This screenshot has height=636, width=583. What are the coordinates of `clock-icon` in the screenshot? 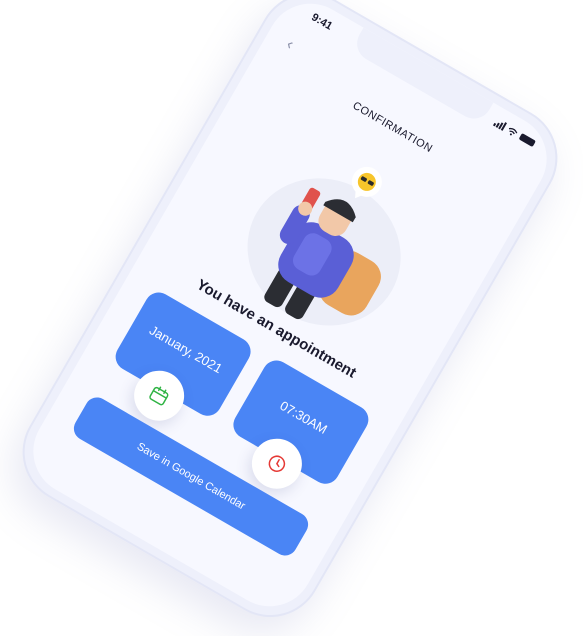 It's located at (277, 463).